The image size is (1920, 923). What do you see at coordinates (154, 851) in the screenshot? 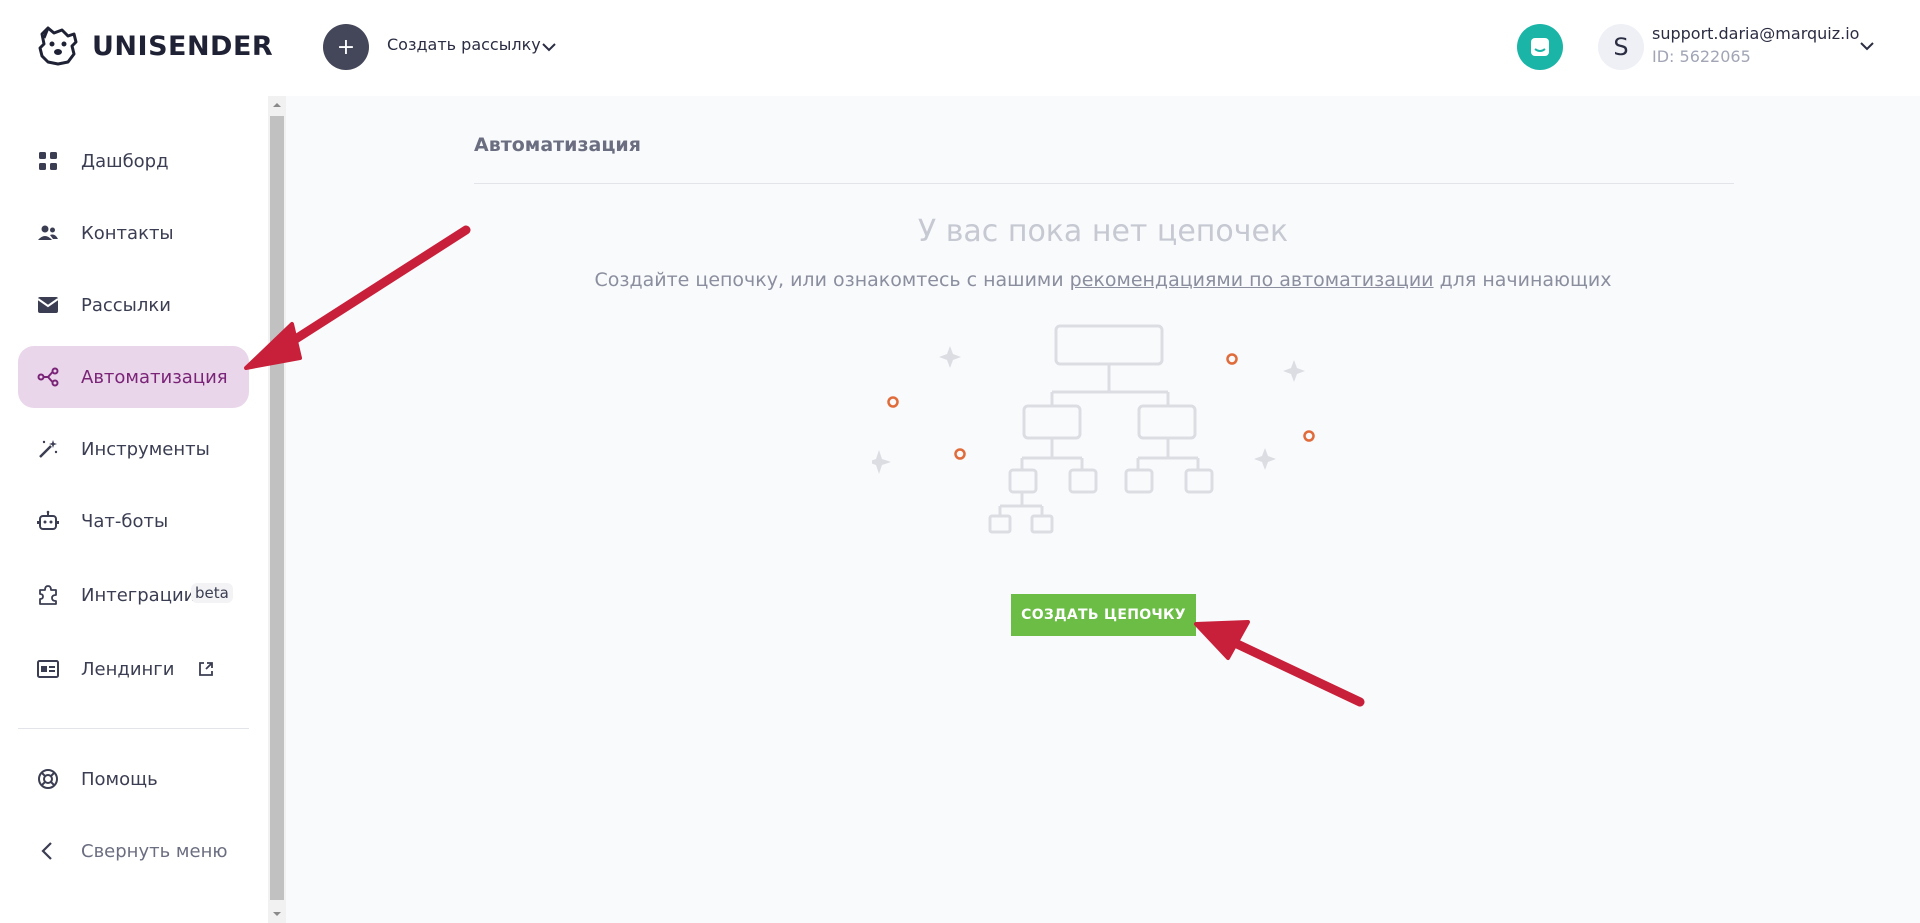
I see `sidebar-item-label: Свернуть меню` at bounding box center [154, 851].